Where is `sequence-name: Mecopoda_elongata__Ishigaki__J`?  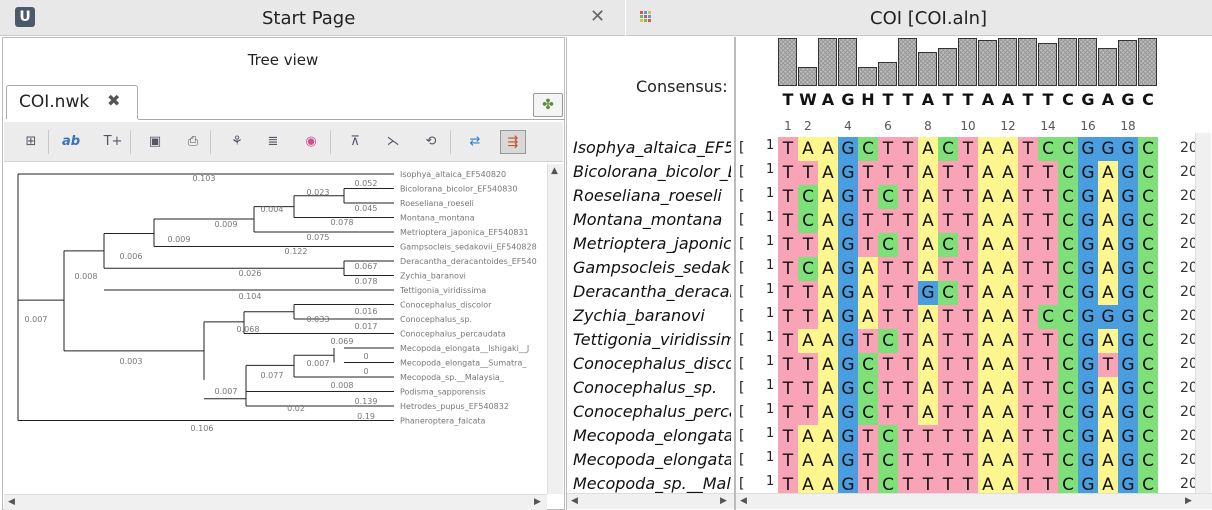 sequence-name: Mecopoda_elongata__Ishigaki__J is located at coordinates (652, 435).